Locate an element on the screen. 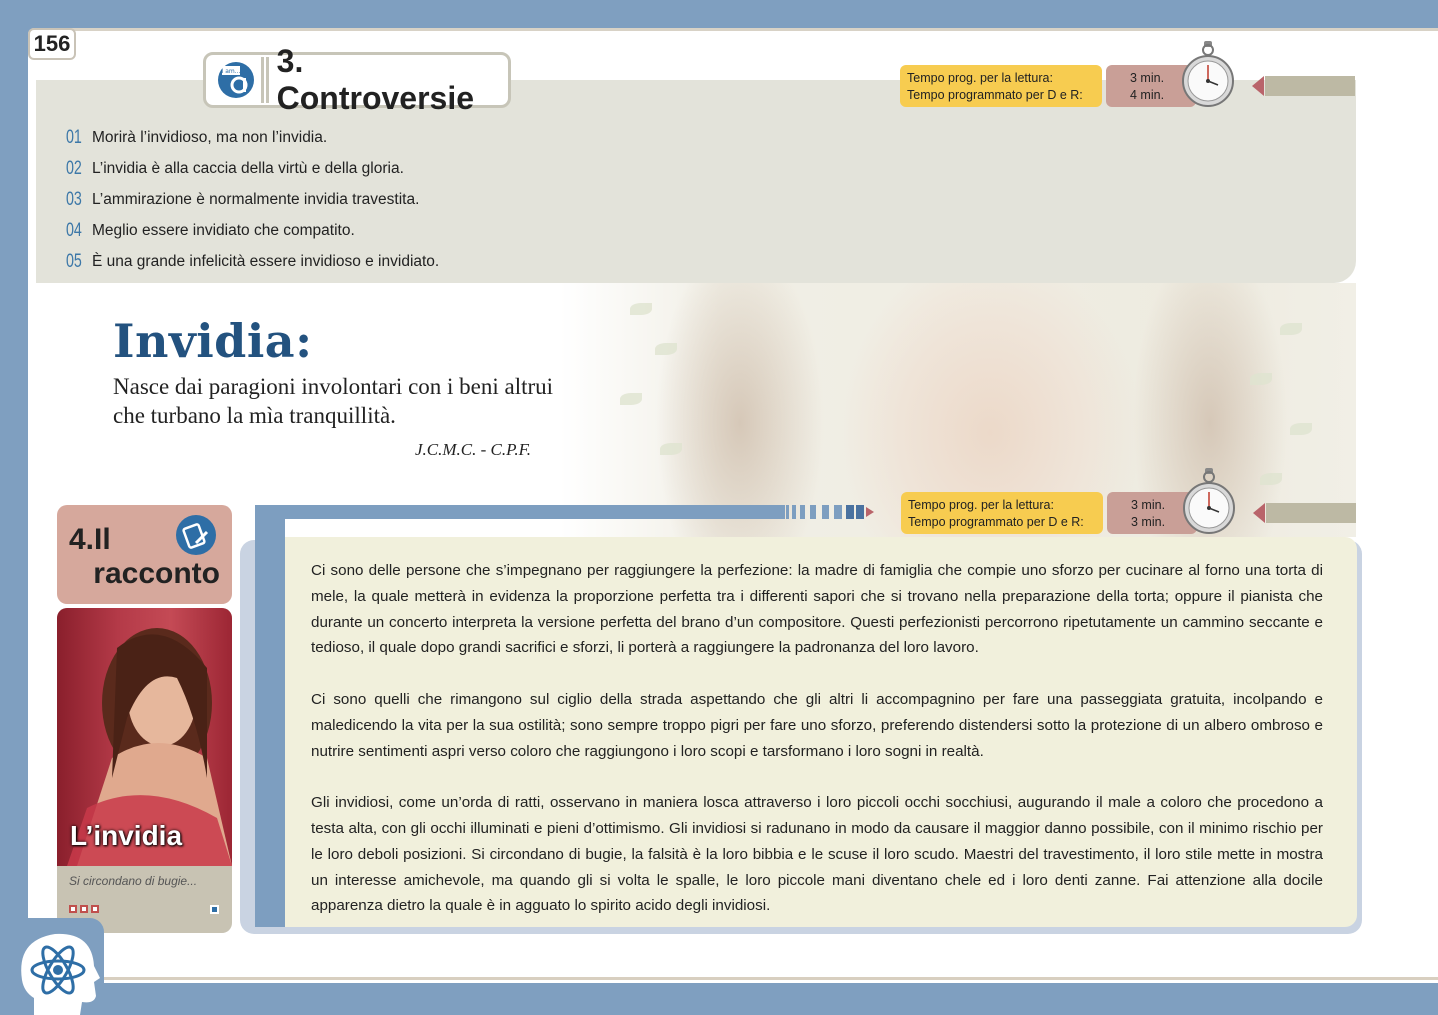 This screenshot has height=1015, width=1438. controversie-header: I am... 3. Controversie is located at coordinates (357, 79).